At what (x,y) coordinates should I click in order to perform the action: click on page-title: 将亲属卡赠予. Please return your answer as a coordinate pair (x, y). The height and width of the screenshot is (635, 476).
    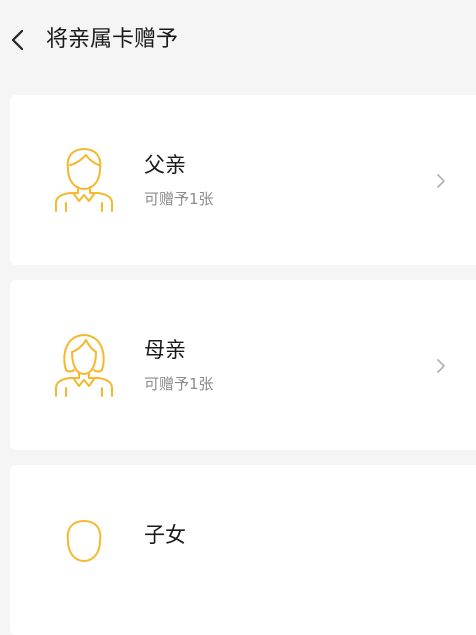
    Looking at the image, I should click on (112, 39).